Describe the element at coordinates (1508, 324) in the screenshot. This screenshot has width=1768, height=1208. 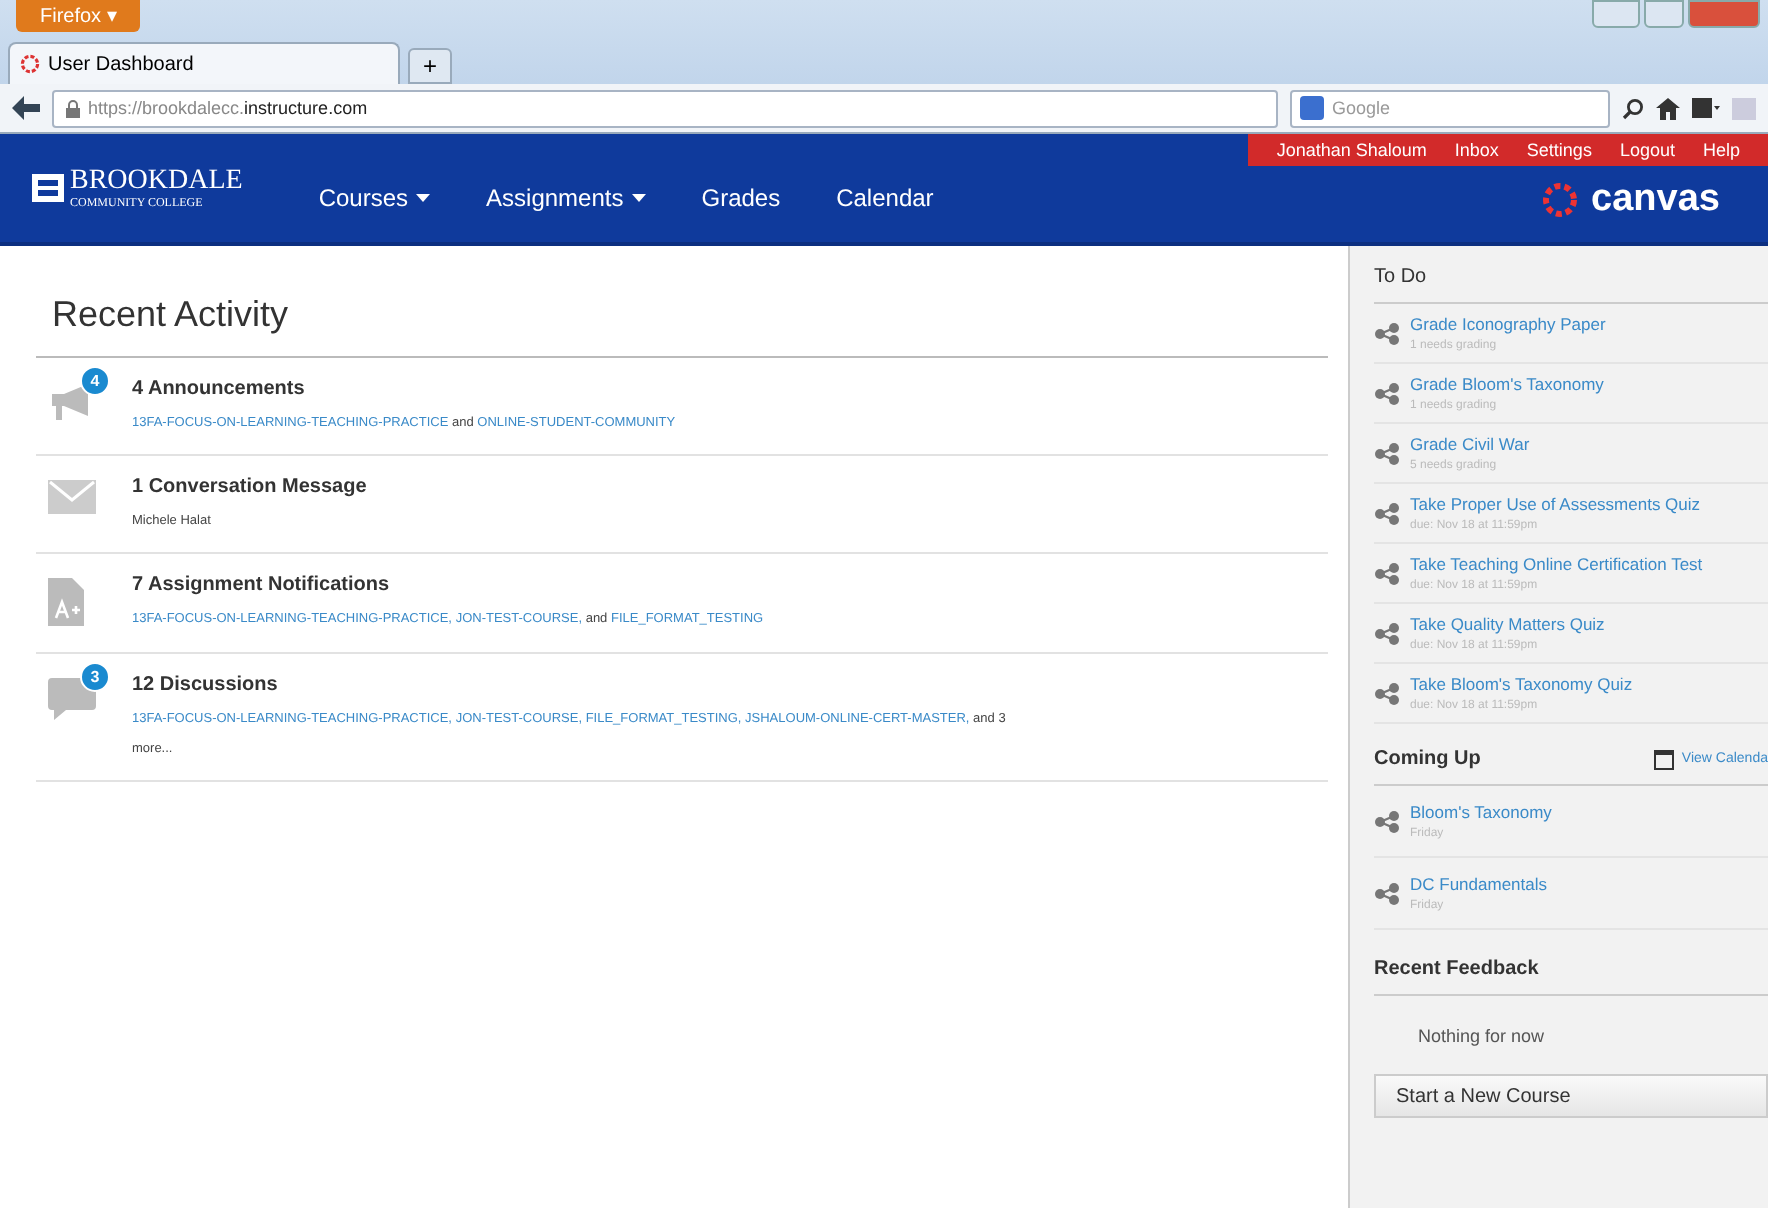
I see `todo-link: Grade Iconography Paper` at that location.